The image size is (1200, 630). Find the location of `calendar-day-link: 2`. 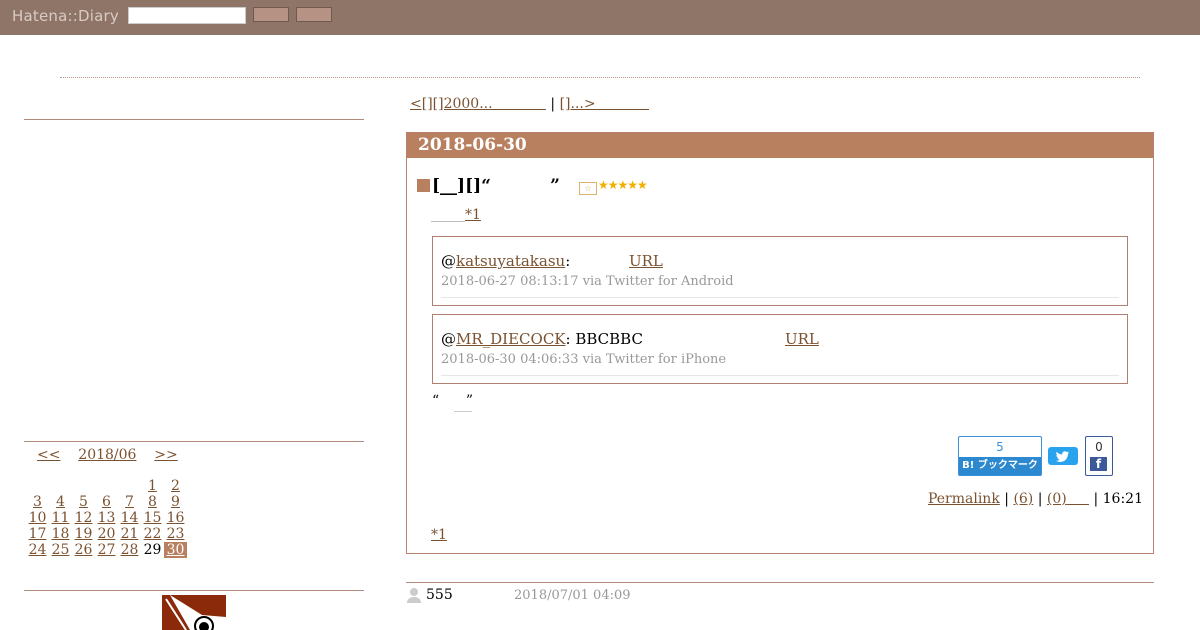

calendar-day-link: 2 is located at coordinates (175, 486).